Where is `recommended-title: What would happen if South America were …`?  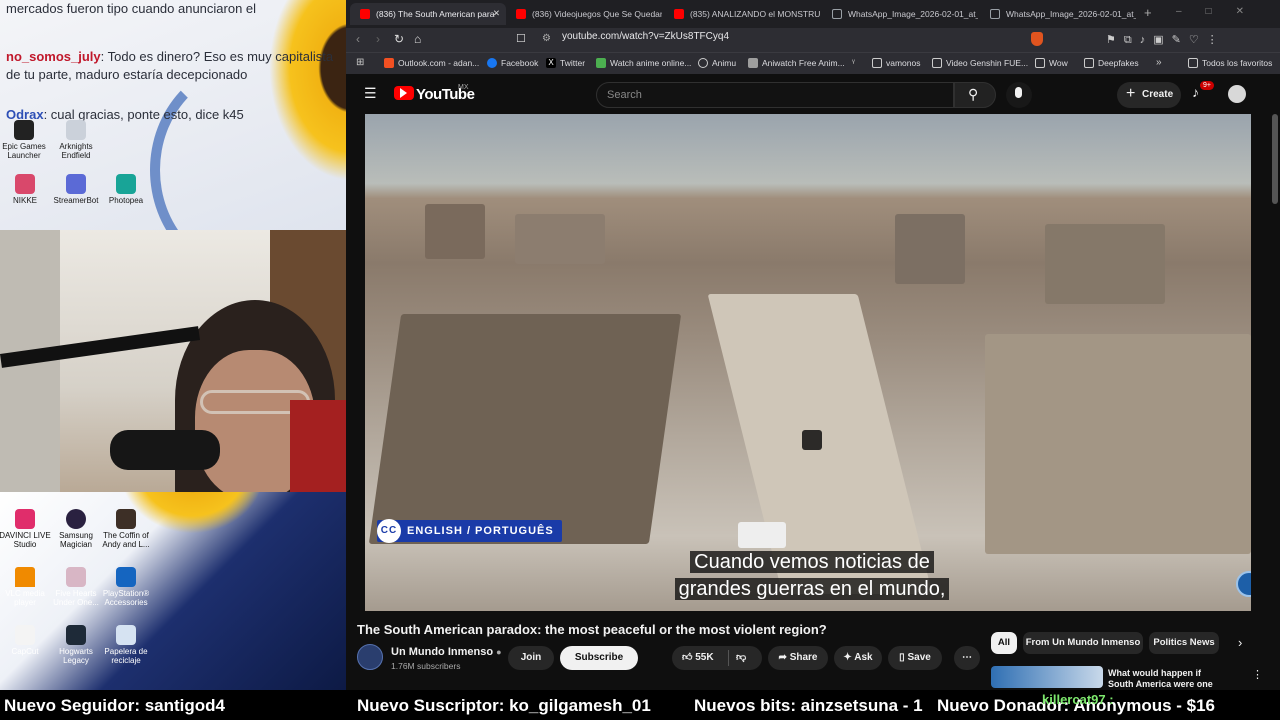 recommended-title: What would happen if South America were … is located at coordinates (1168, 678).